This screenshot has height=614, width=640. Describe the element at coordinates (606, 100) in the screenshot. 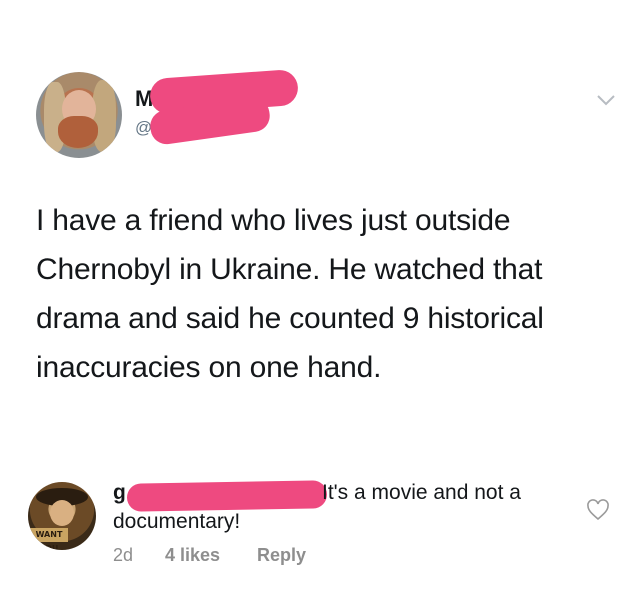

I see `chevron-down-icon` at that location.